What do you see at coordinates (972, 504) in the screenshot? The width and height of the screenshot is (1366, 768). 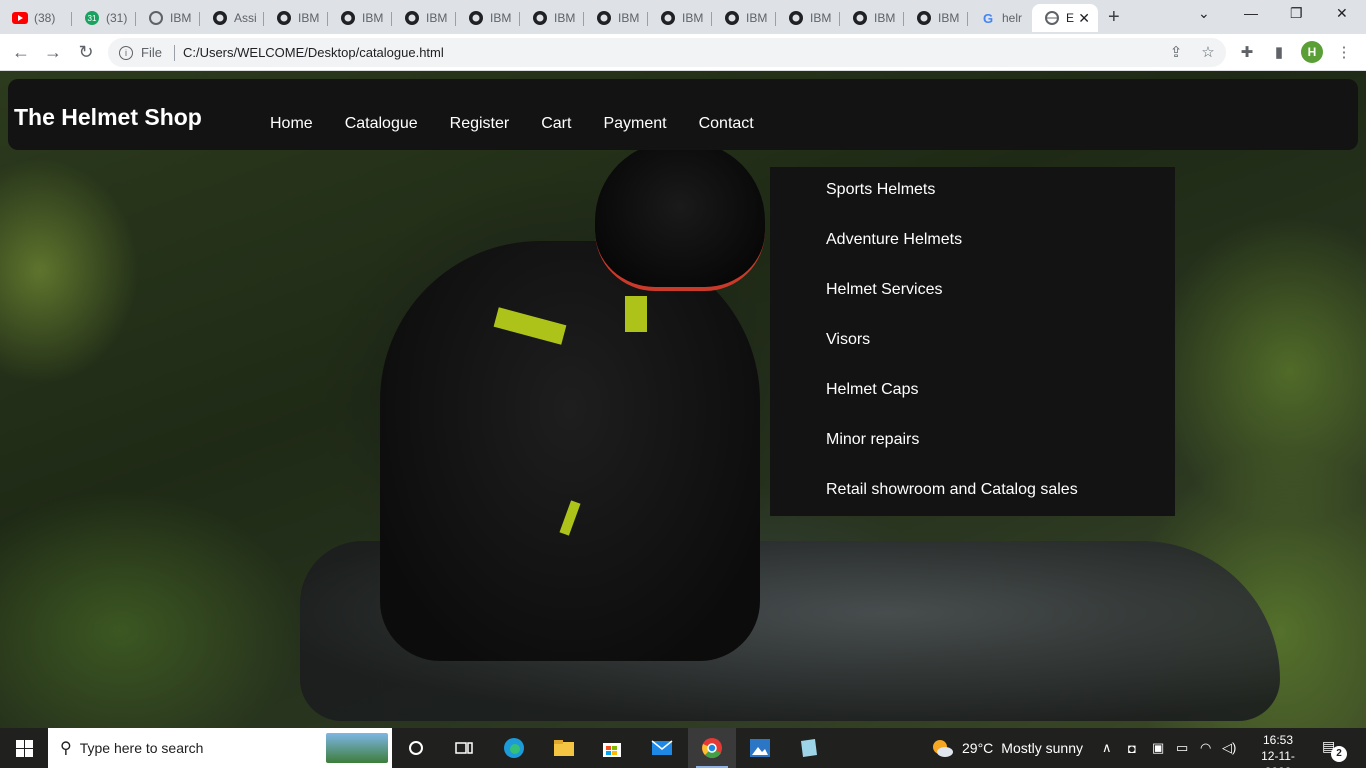 I see `menu-item-retail-showroom: Retail showroom and Catalog sales` at bounding box center [972, 504].